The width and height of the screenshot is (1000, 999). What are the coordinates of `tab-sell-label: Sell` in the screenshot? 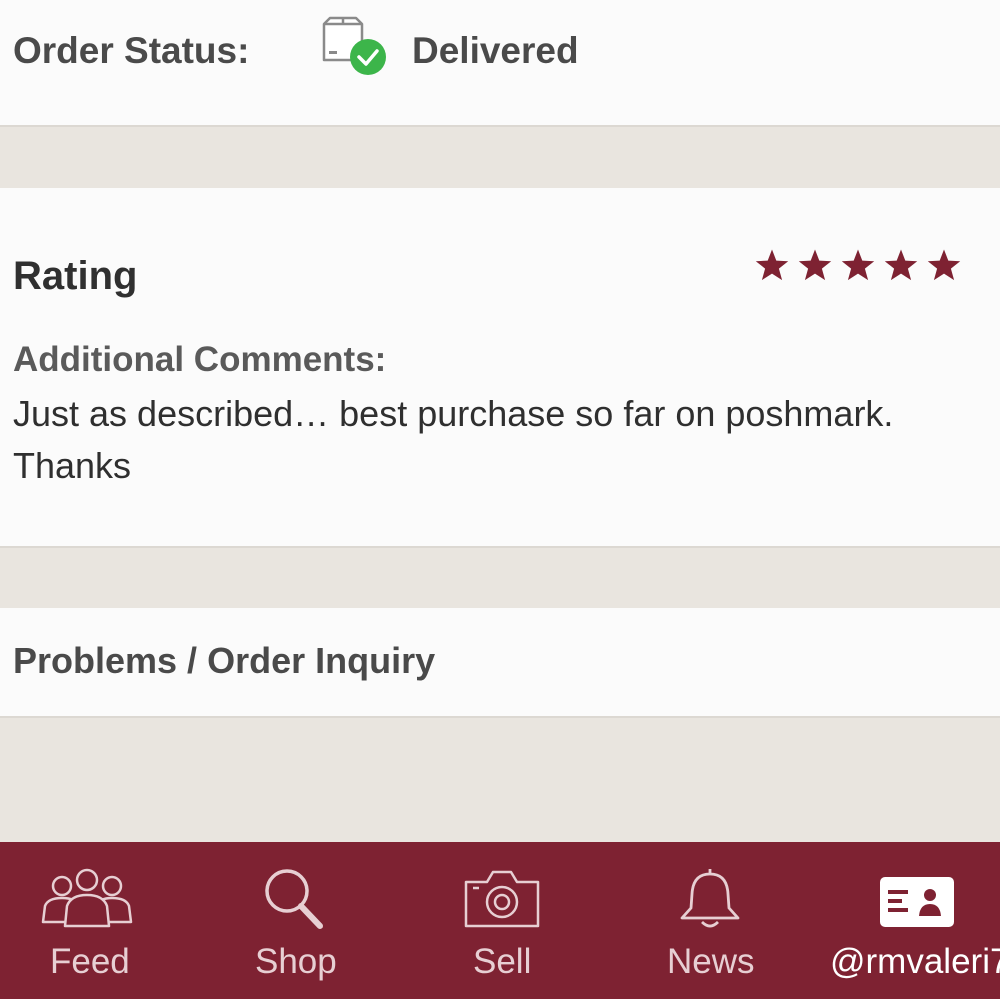 It's located at (502, 961).